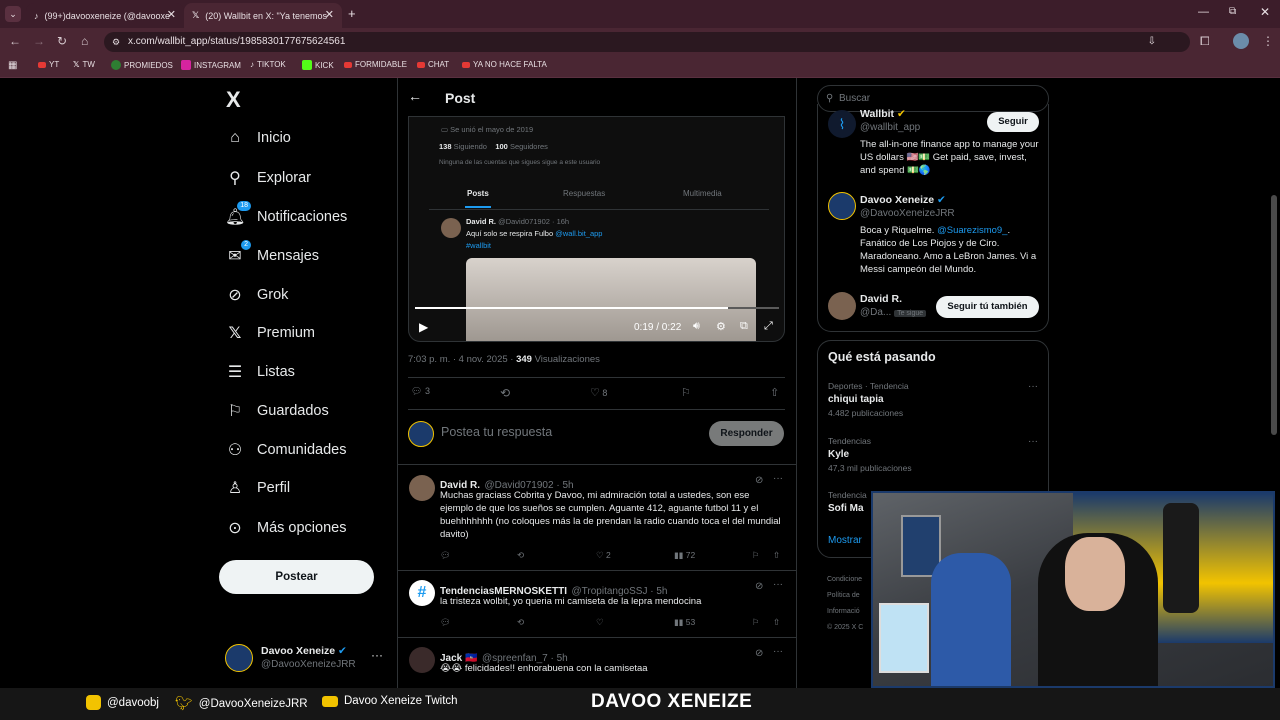  Describe the element at coordinates (845, 612) in the screenshot. I see `footer-link: Informació` at that location.